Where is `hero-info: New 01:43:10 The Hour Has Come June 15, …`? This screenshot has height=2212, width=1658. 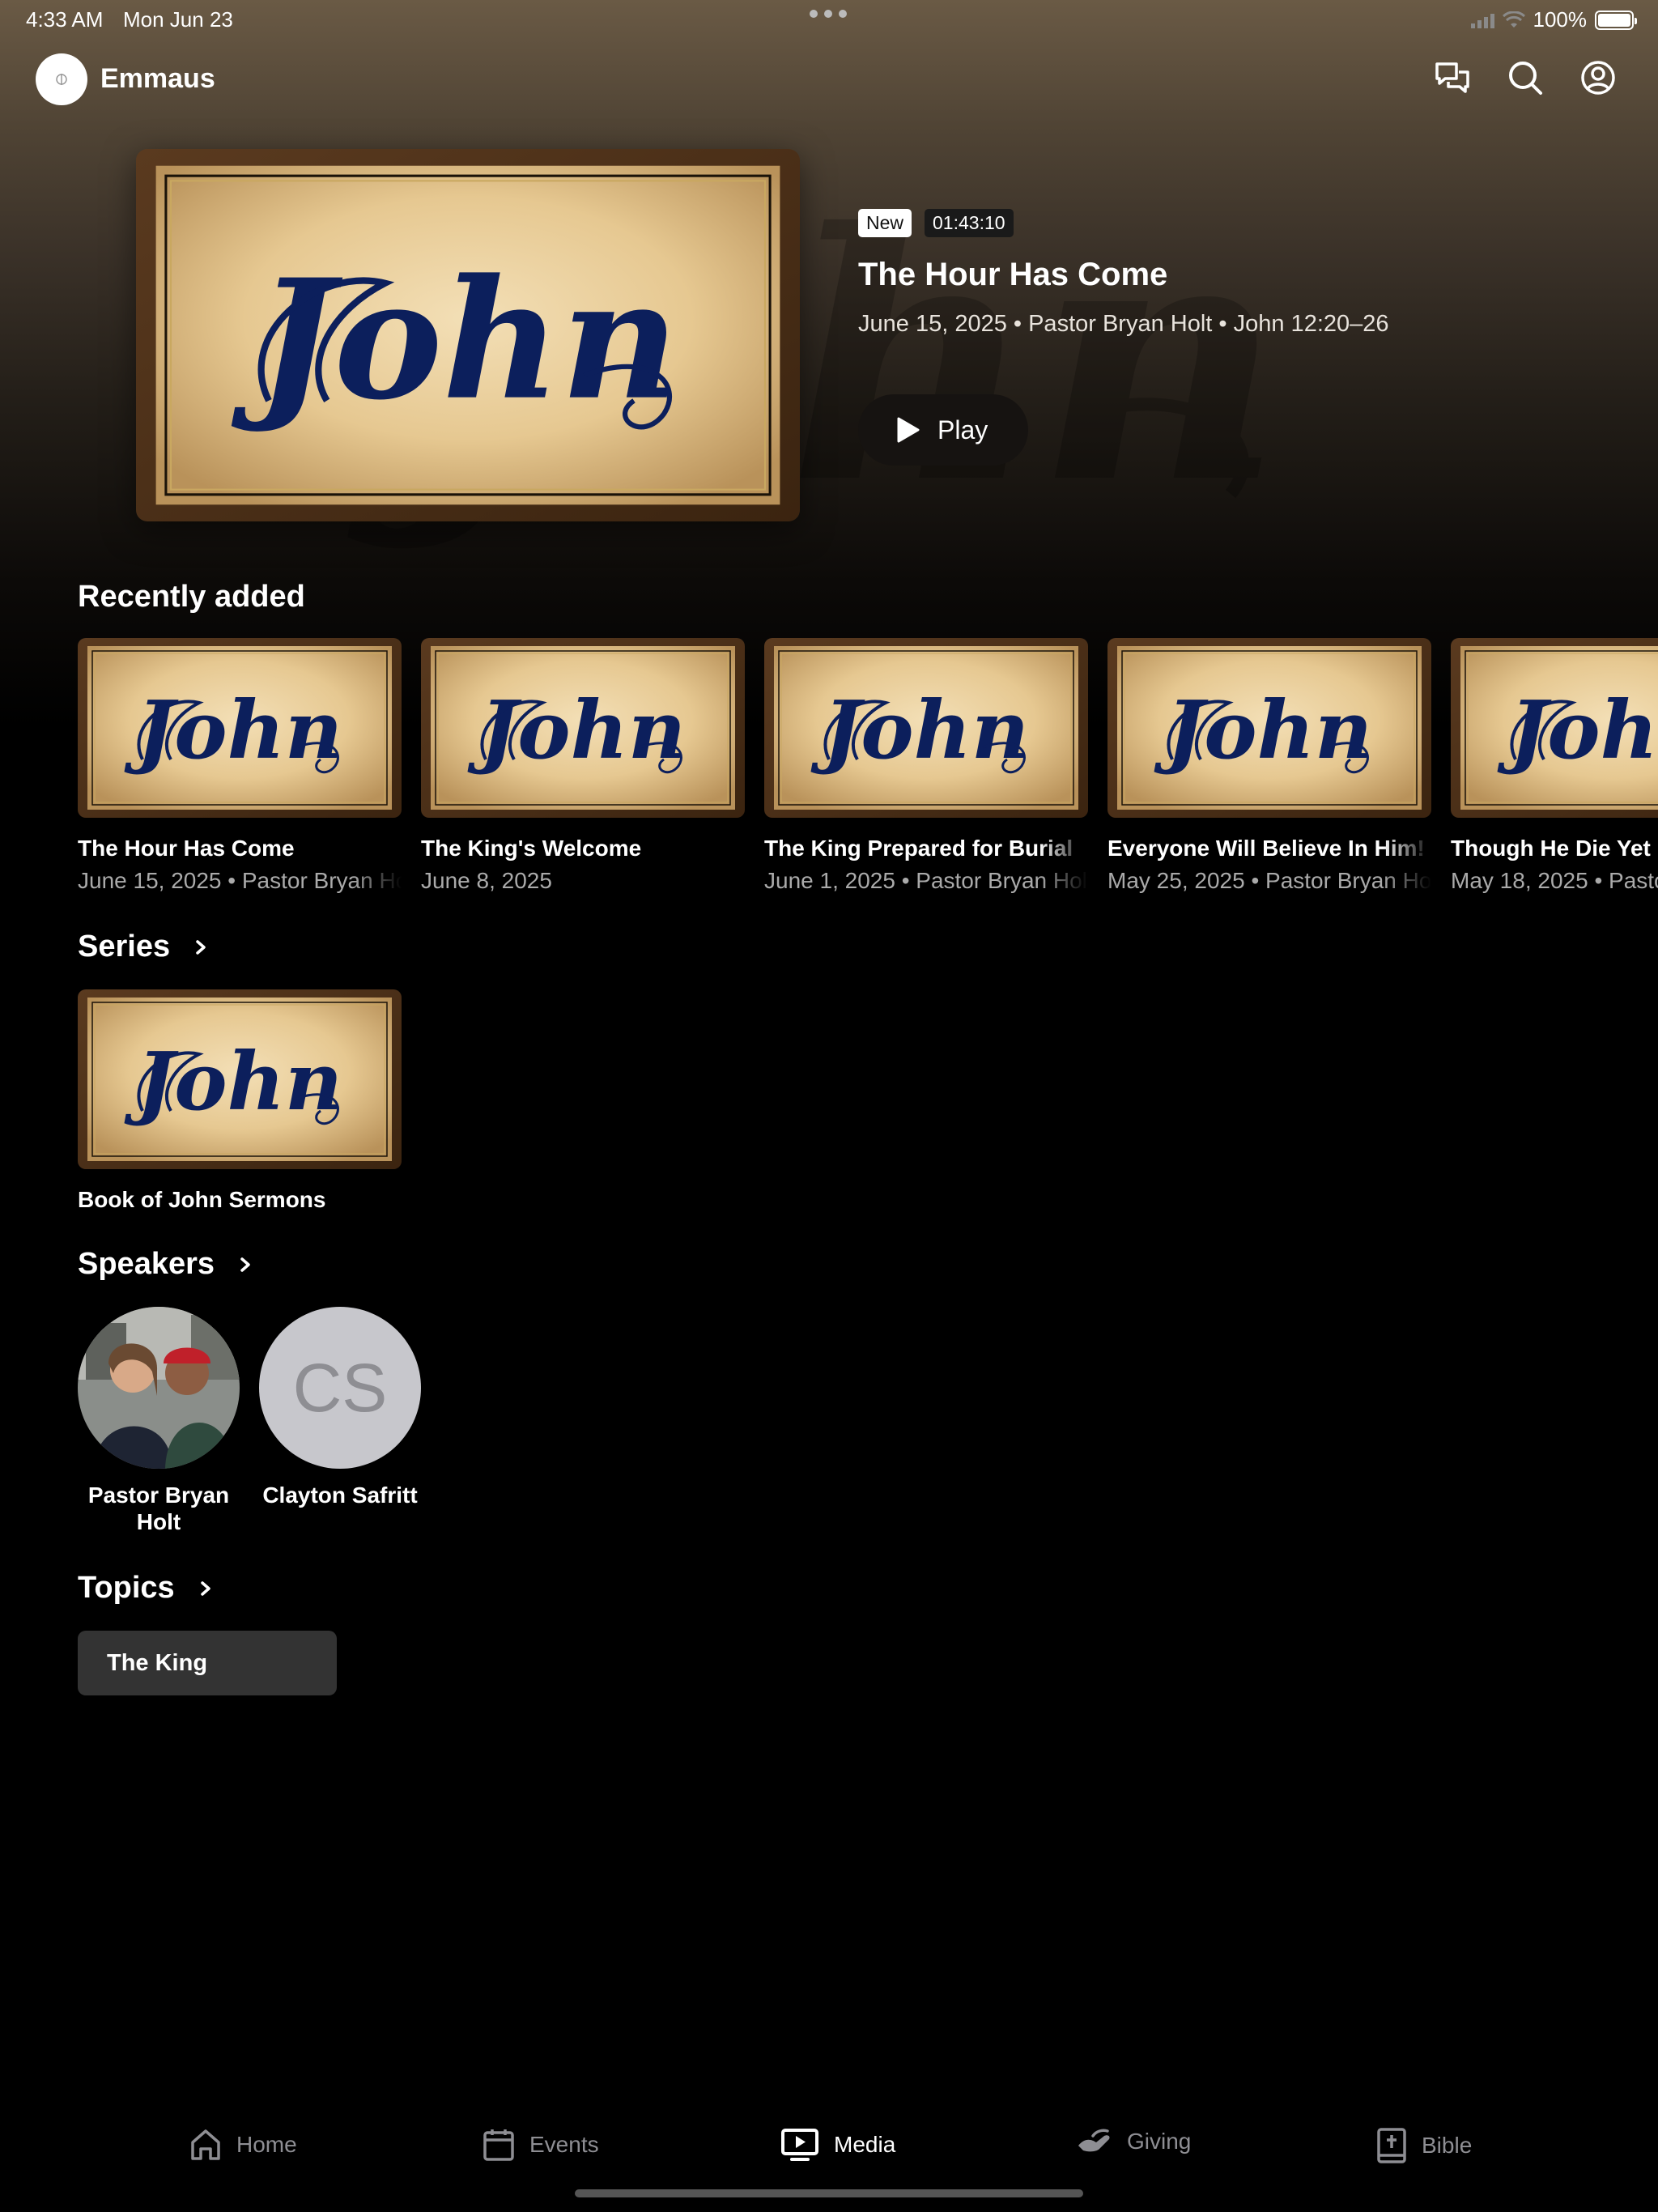 hero-info: New 01:43:10 The Hour Has Come June 15, … is located at coordinates (1123, 337).